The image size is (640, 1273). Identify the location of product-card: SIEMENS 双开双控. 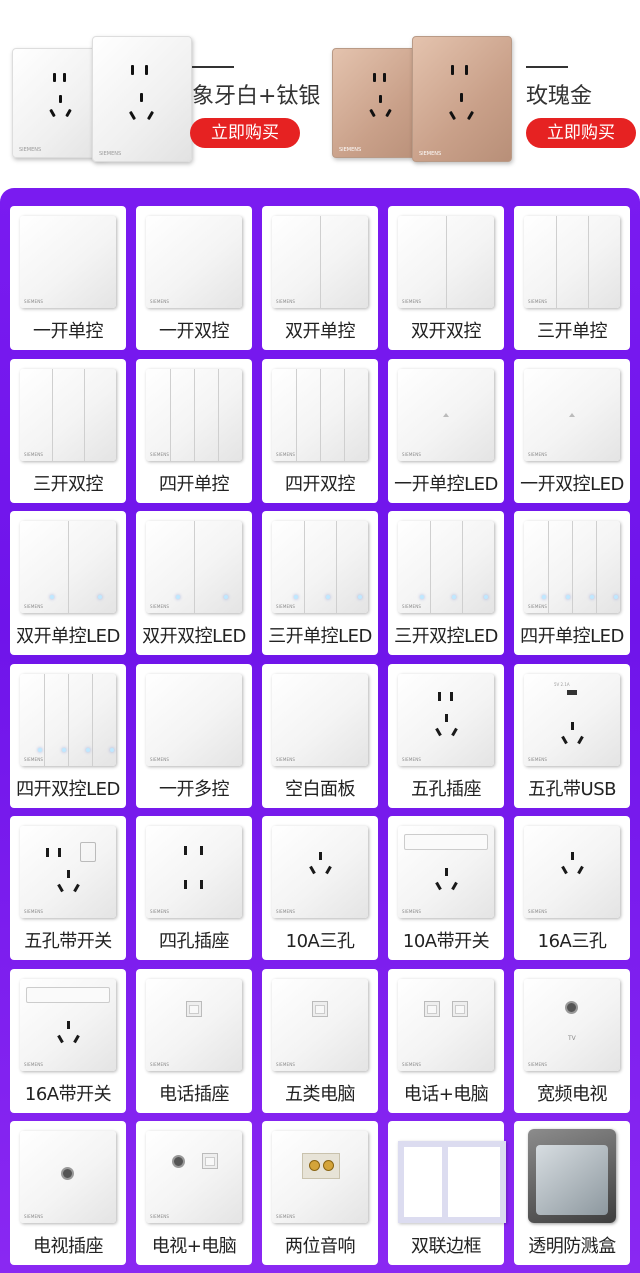
(446, 278).